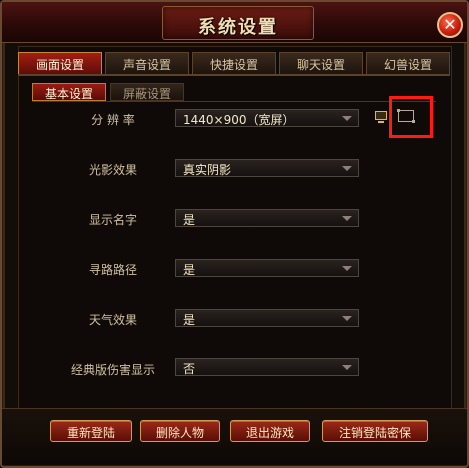 The height and width of the screenshot is (468, 469). Describe the element at coordinates (267, 218) in the screenshot. I see `show-name-select: 是` at that location.